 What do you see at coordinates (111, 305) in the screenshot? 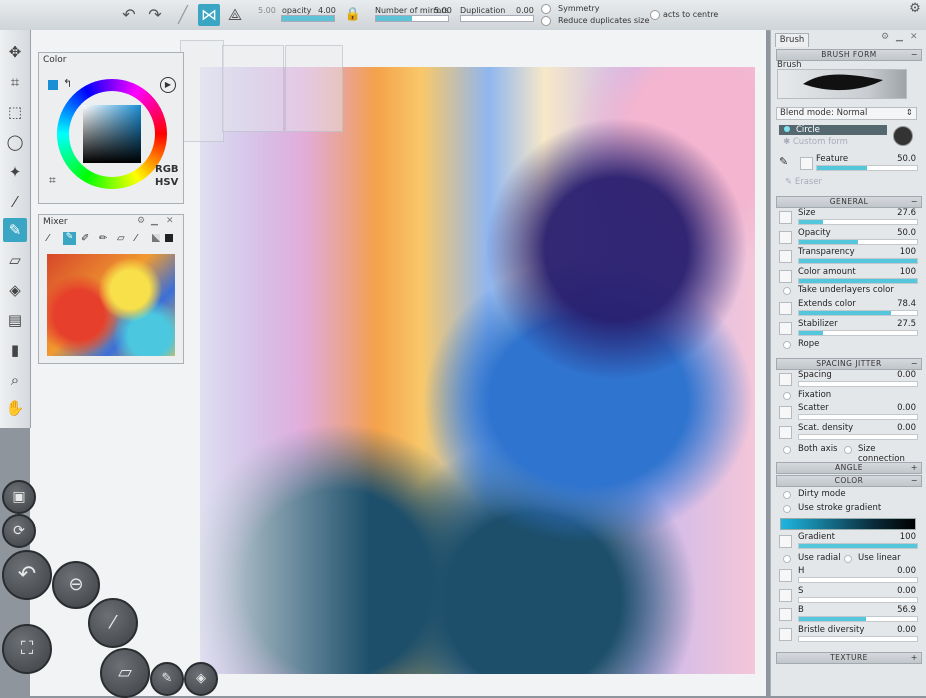
I see `mixer-canvas` at bounding box center [111, 305].